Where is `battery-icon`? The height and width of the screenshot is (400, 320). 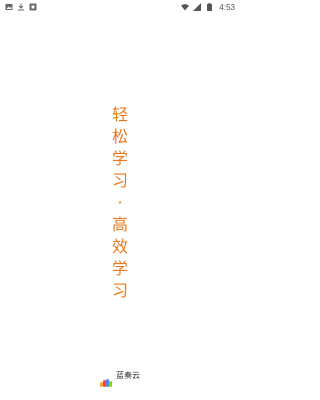 battery-icon is located at coordinates (209, 7).